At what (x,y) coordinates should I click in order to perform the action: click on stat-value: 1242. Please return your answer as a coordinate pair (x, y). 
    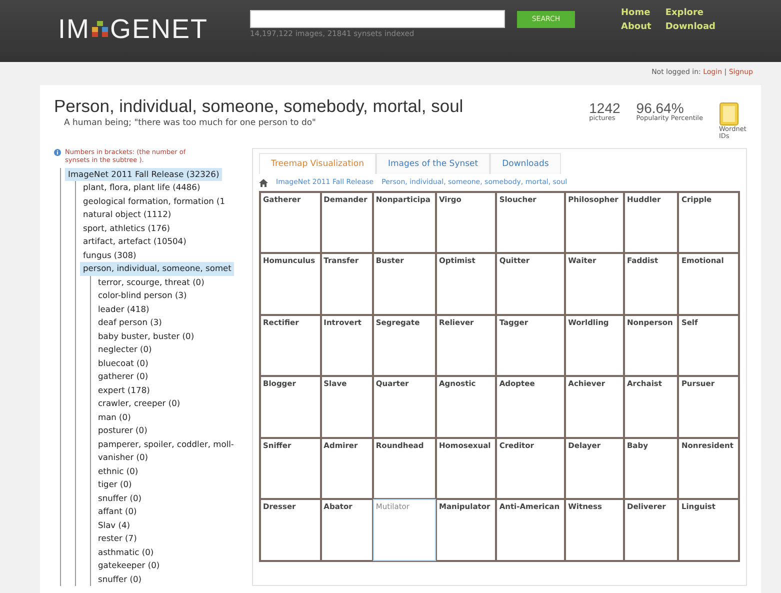
    Looking at the image, I should click on (604, 108).